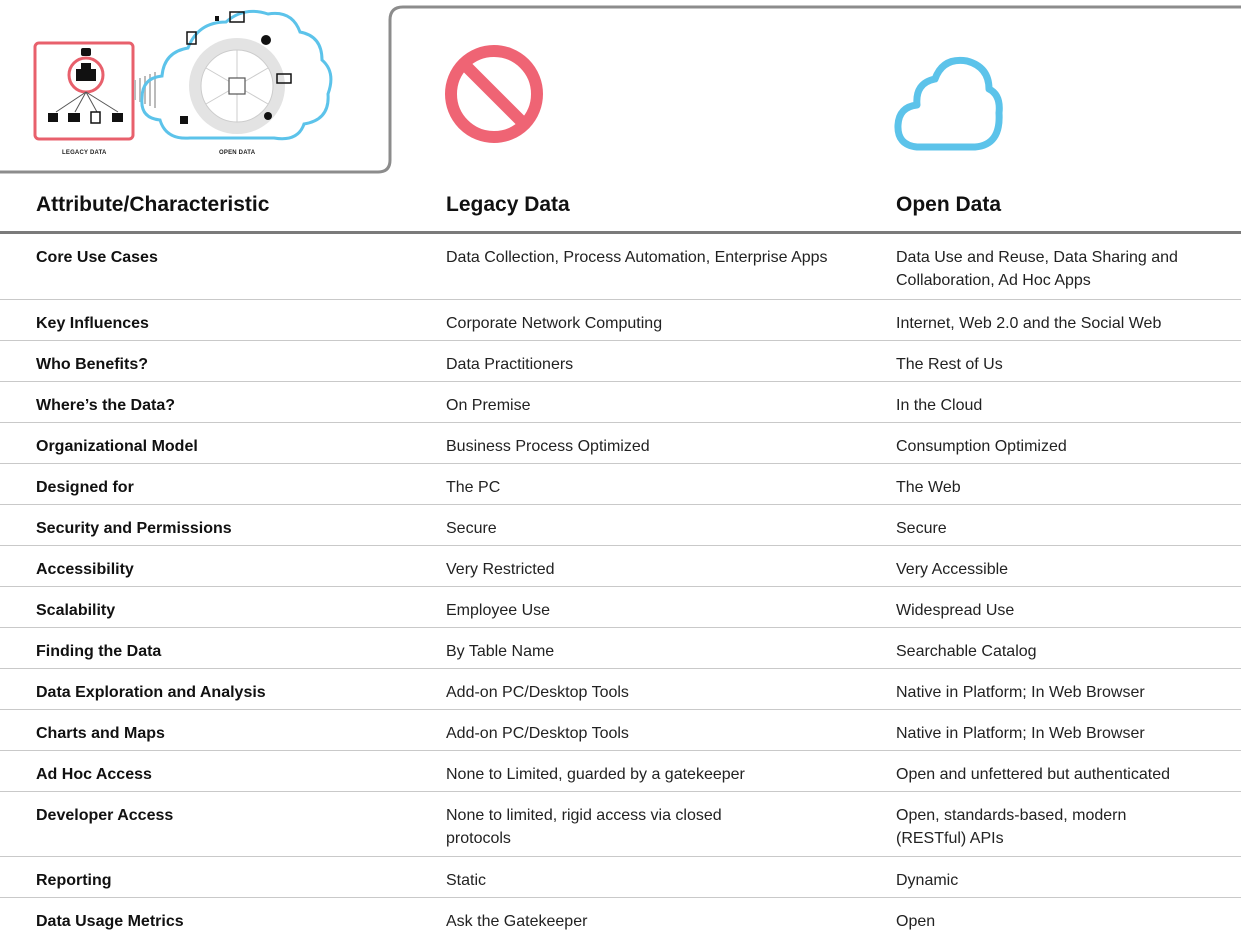 The width and height of the screenshot is (1241, 933). I want to click on attribute-cell: Scalability, so click(76, 610).